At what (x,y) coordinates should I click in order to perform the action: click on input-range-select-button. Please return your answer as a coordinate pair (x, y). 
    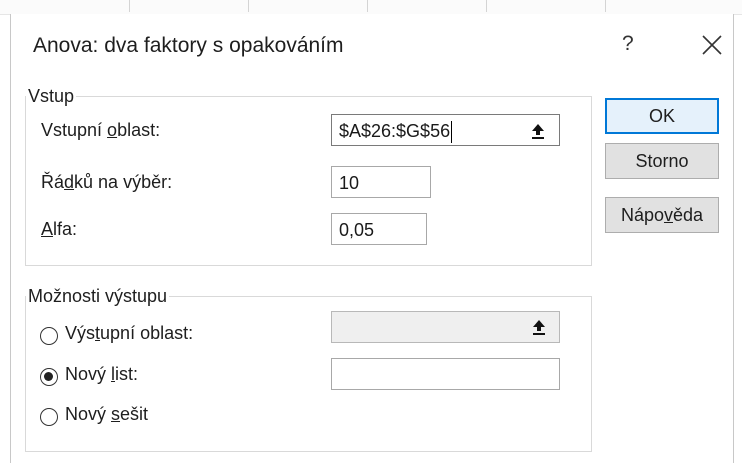
    Looking at the image, I should click on (538, 131).